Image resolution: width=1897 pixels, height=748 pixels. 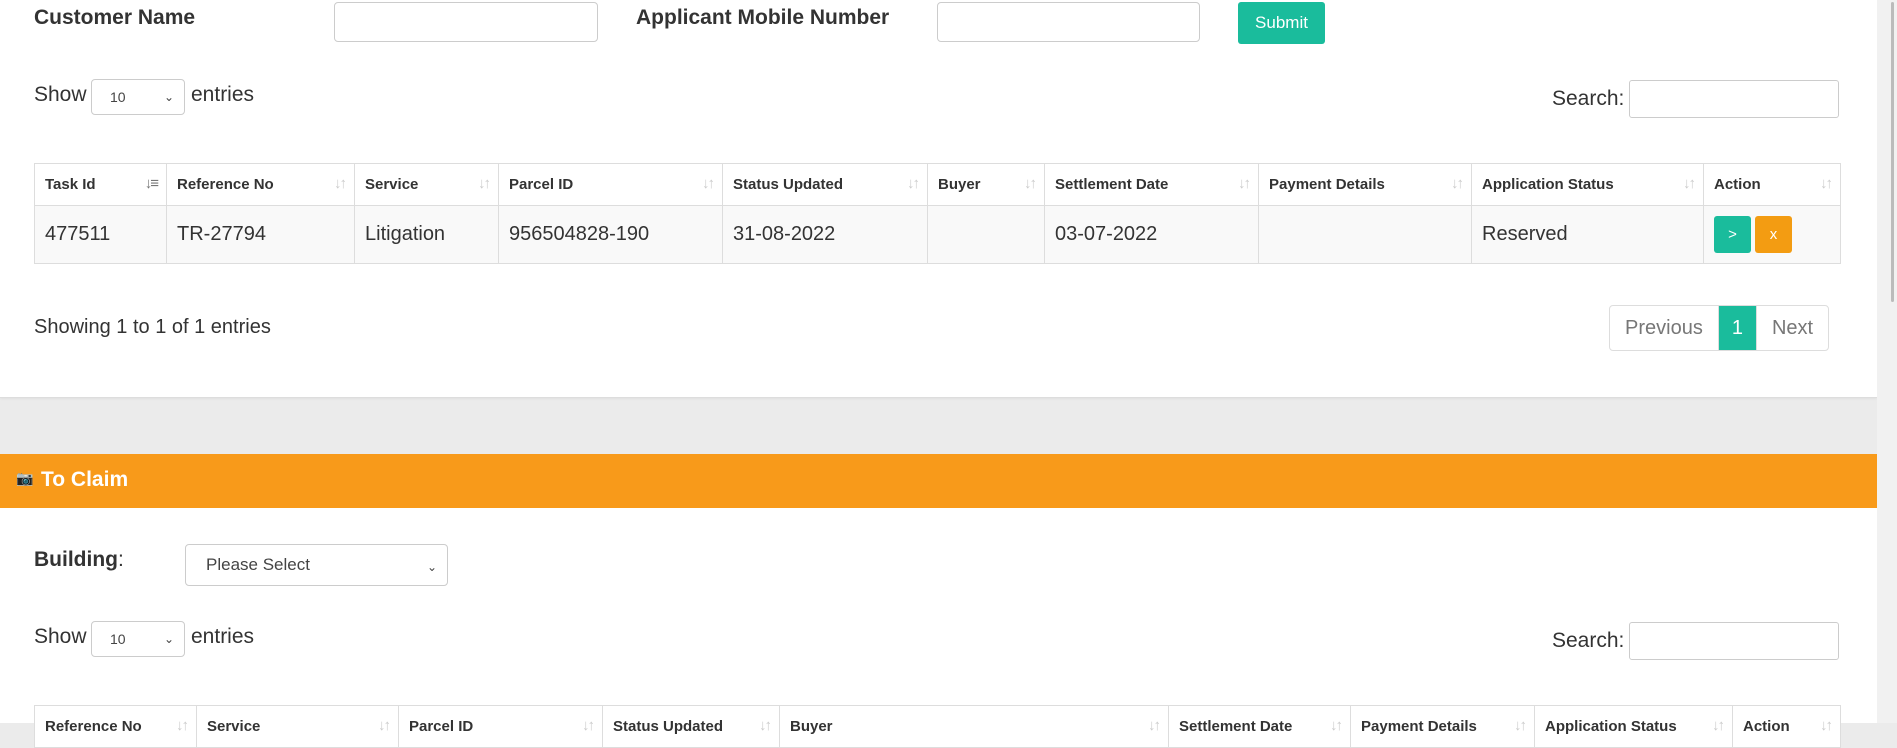 What do you see at coordinates (60, 636) in the screenshot?
I see `claim-show-label: Show` at bounding box center [60, 636].